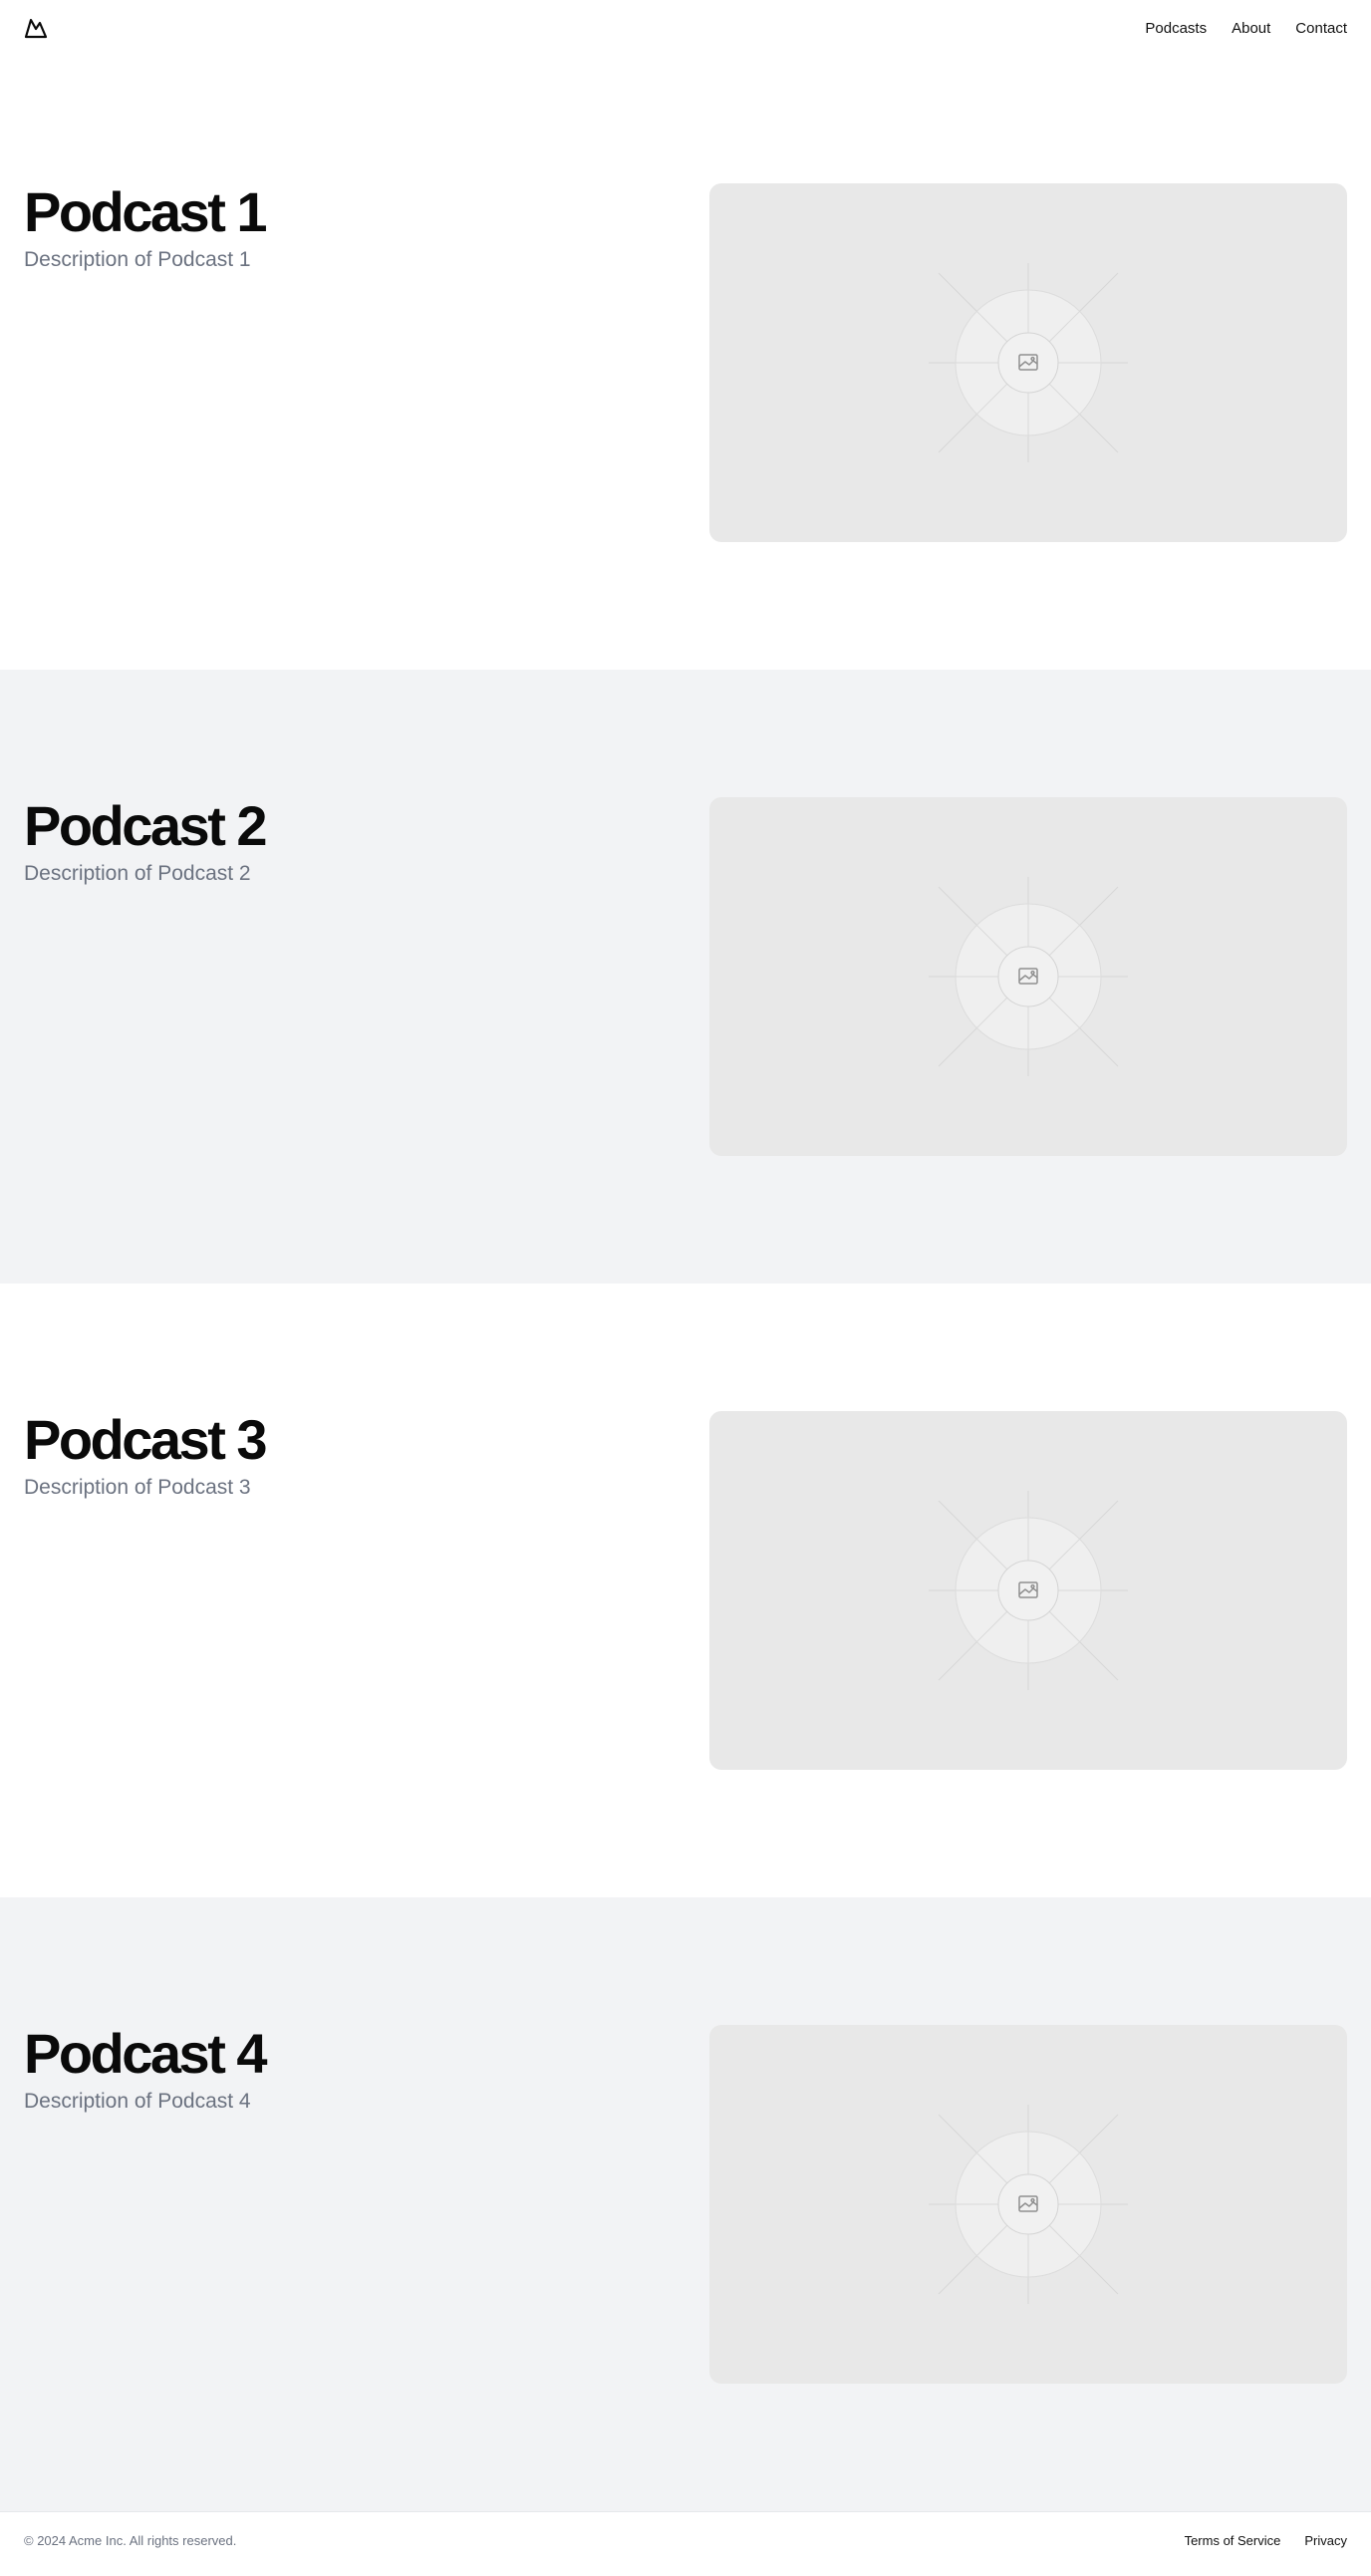 The height and width of the screenshot is (2576, 1371). Describe the element at coordinates (367, 1455) in the screenshot. I see `podcast-text: Podcast 3 Description of Podcast 3` at that location.